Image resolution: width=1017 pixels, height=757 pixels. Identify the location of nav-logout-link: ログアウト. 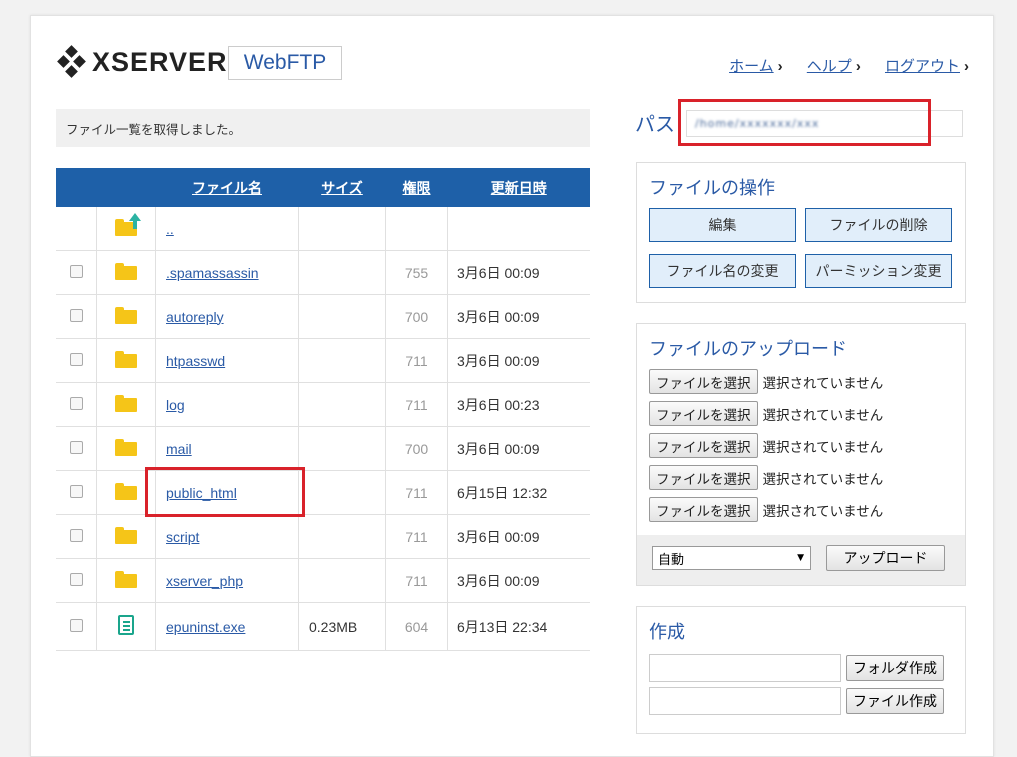
(922, 66).